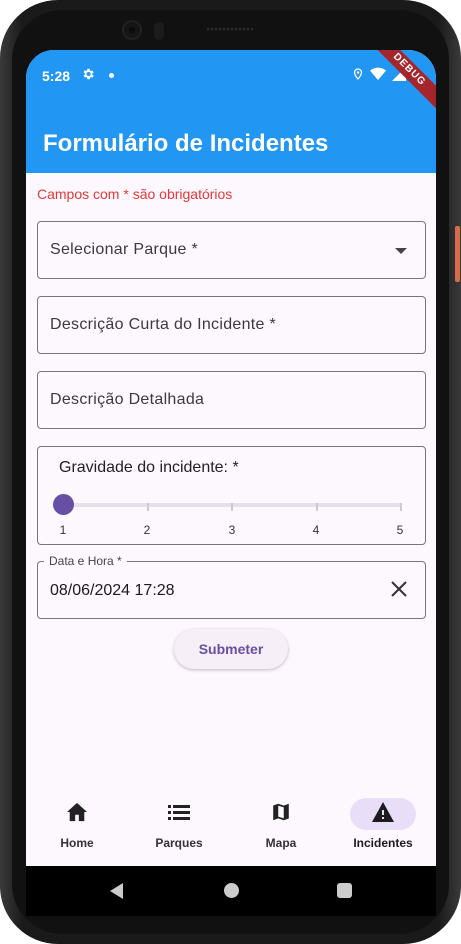 This screenshot has height=944, width=461. What do you see at coordinates (186, 143) in the screenshot?
I see `page-title: Formulário de Incidentes` at bounding box center [186, 143].